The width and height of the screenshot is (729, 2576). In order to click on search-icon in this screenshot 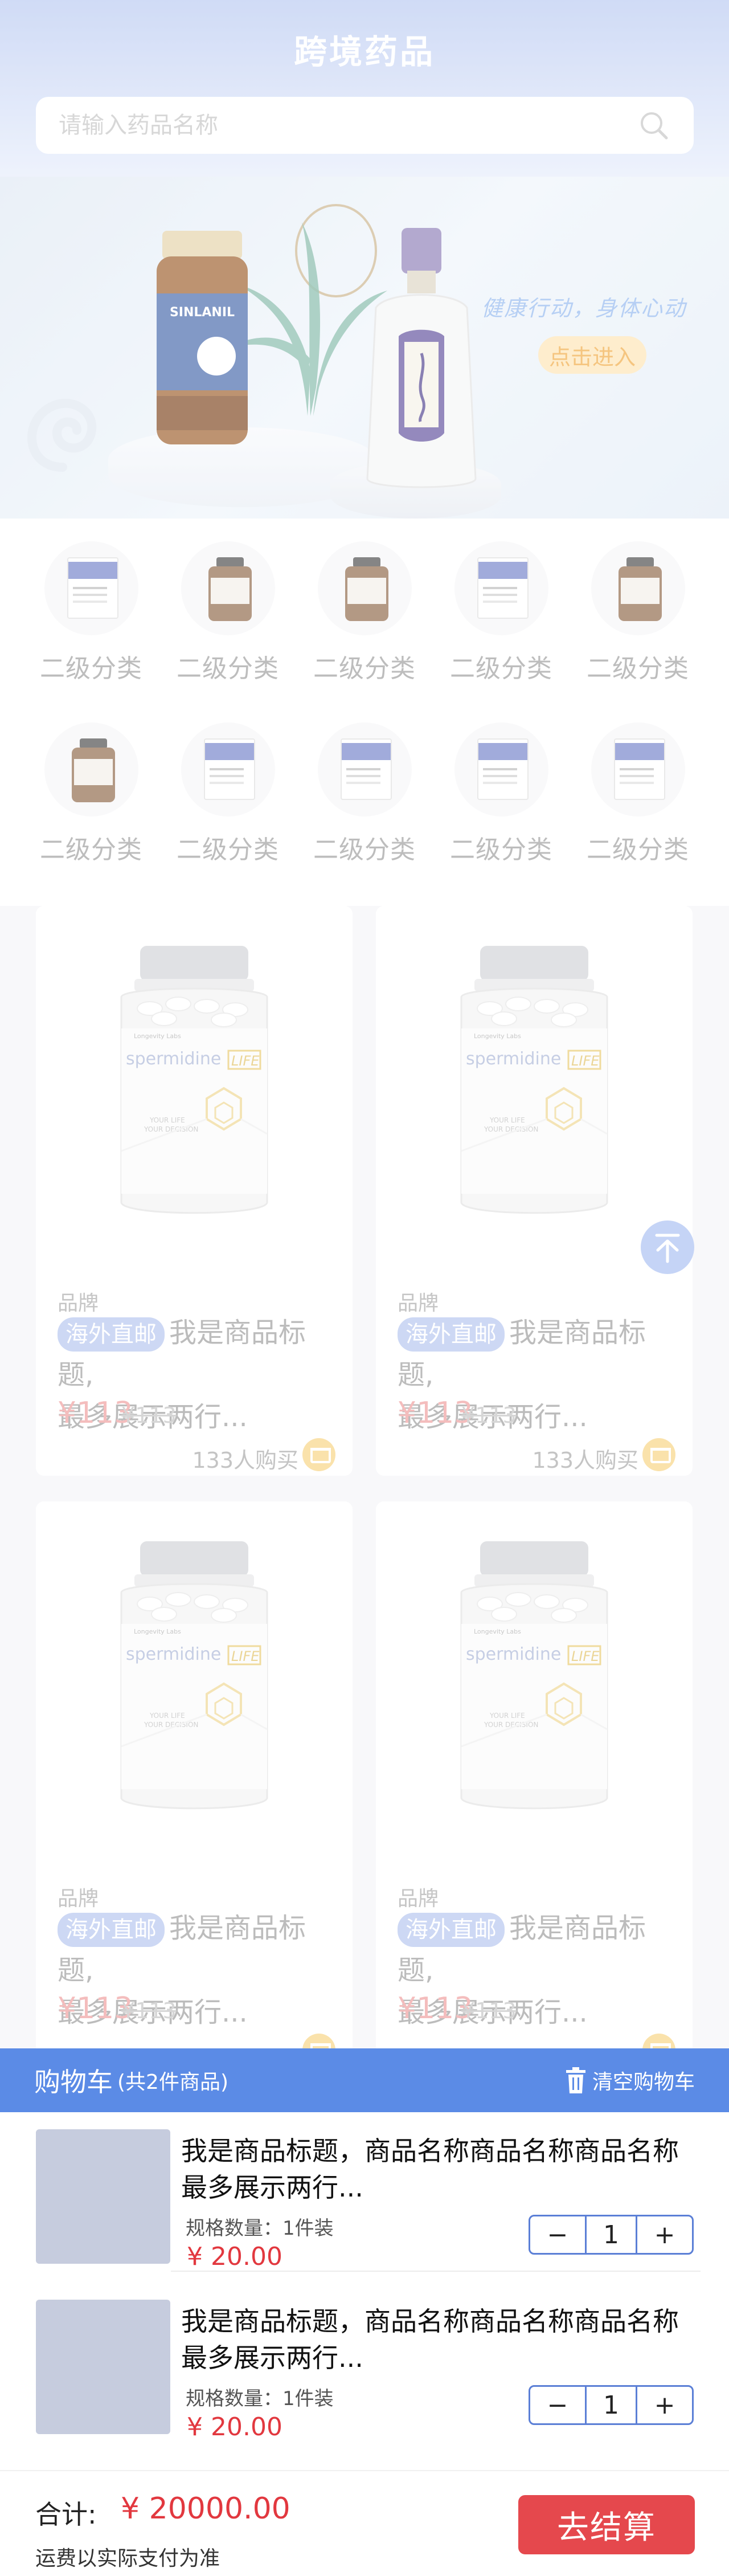, I will do `click(654, 125)`.